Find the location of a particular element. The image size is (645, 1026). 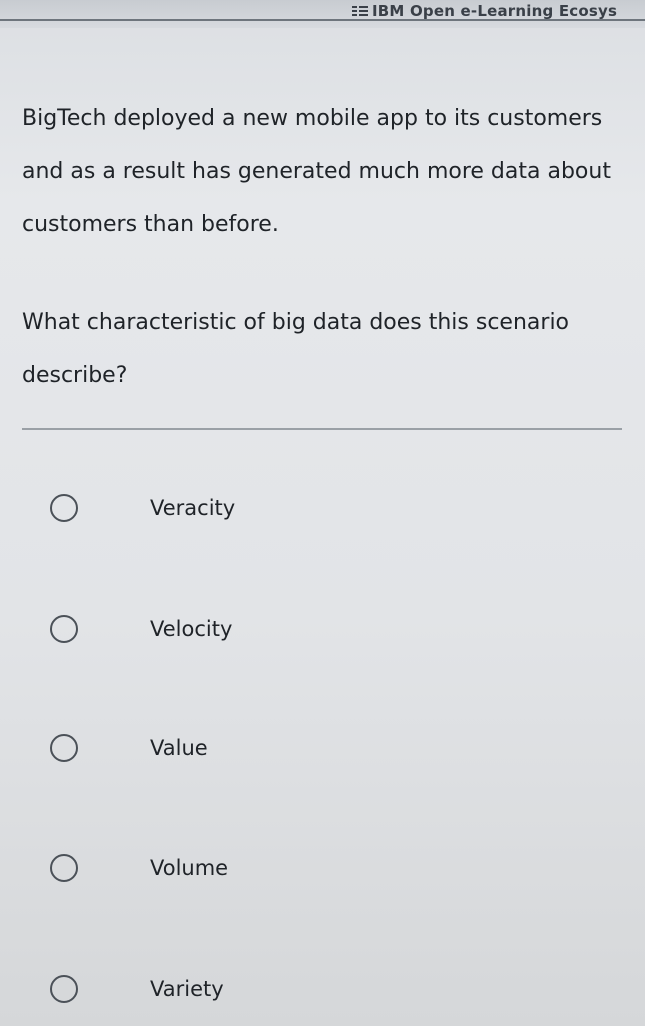

brand-header: IBM Open e-Learning Ecosys is located at coordinates (484, 11).